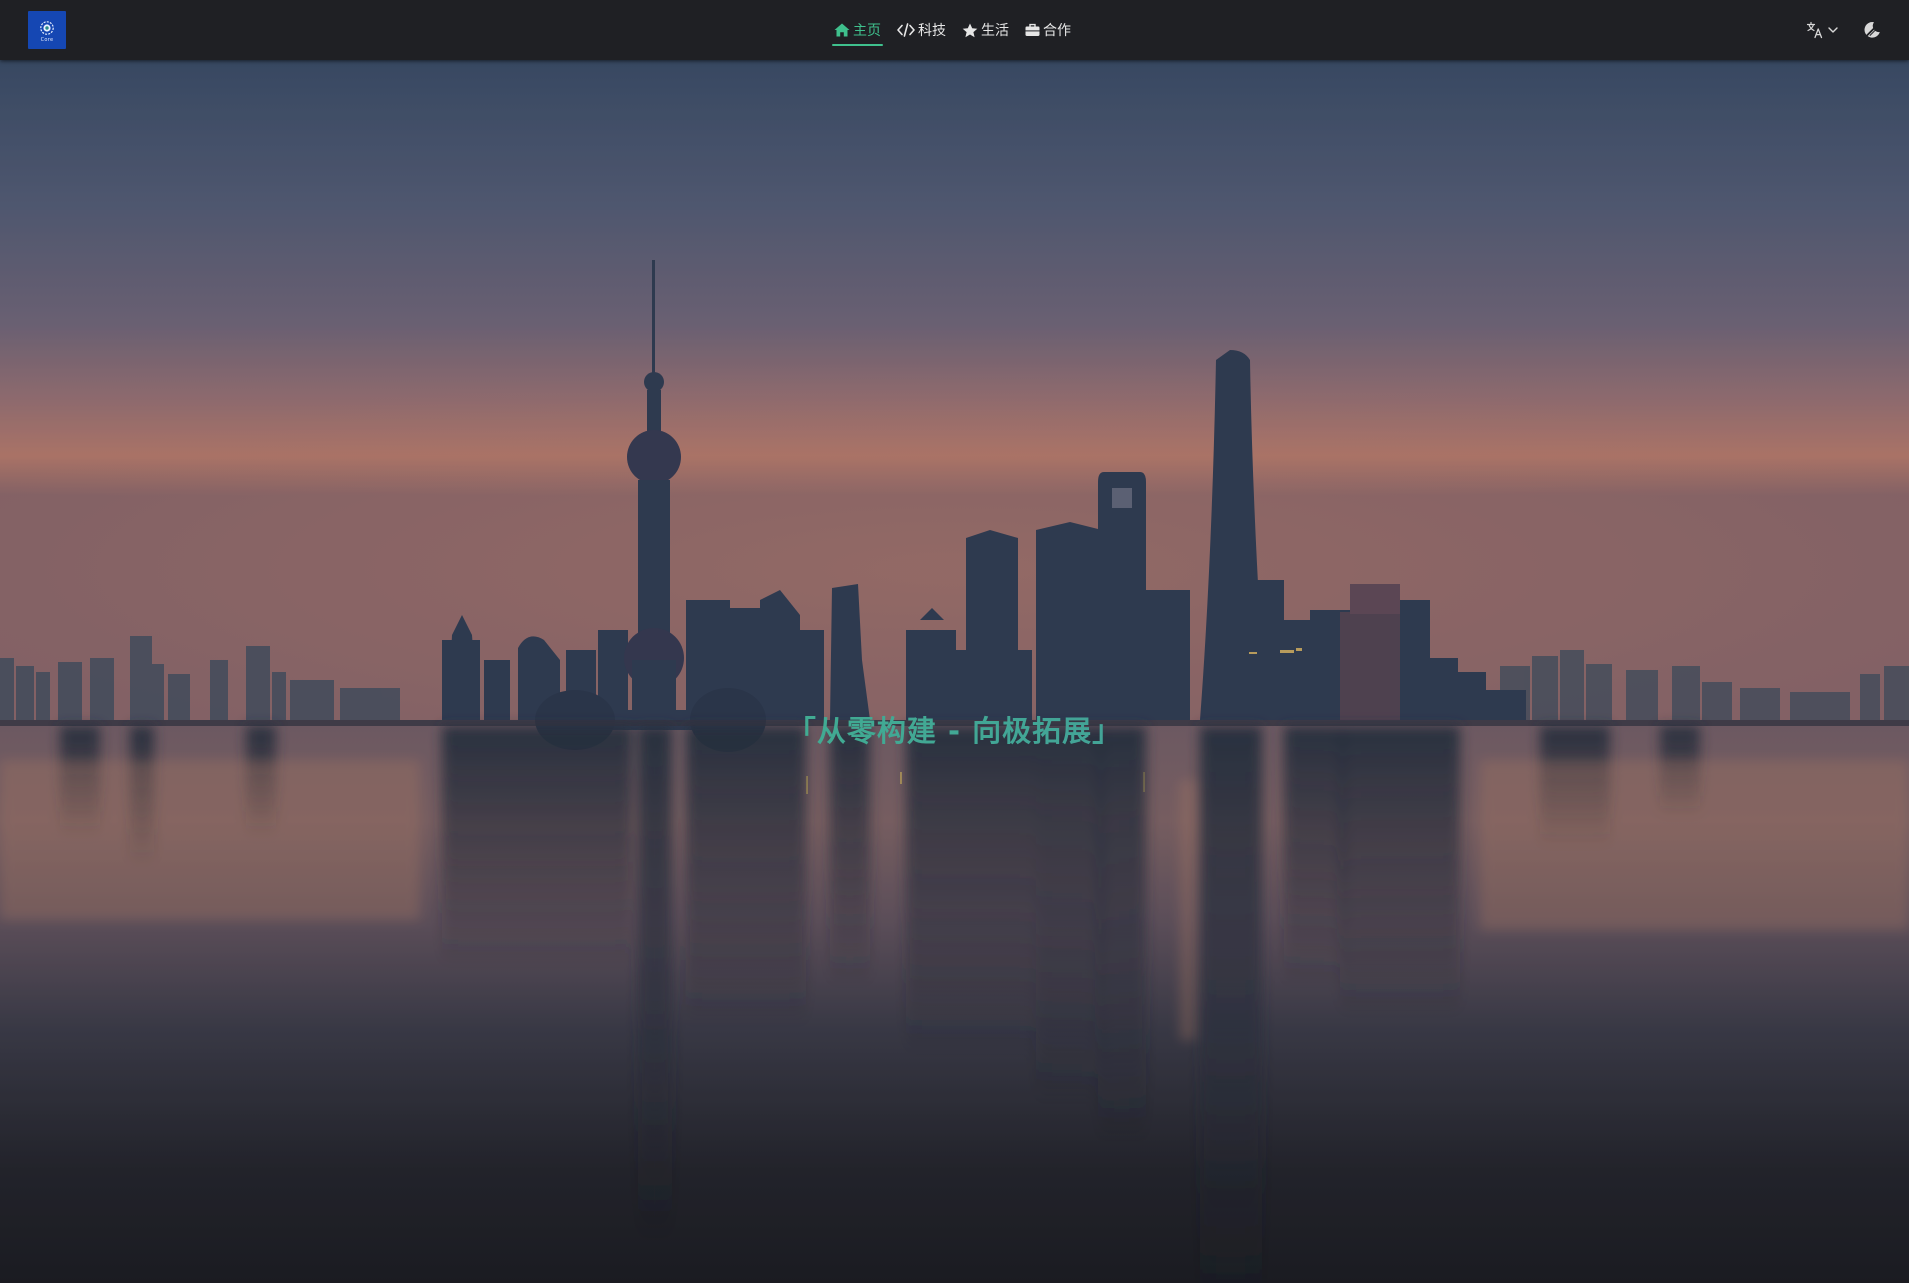 The width and height of the screenshot is (1909, 1283). What do you see at coordinates (47, 39) in the screenshot?
I see `logo-text: Core` at bounding box center [47, 39].